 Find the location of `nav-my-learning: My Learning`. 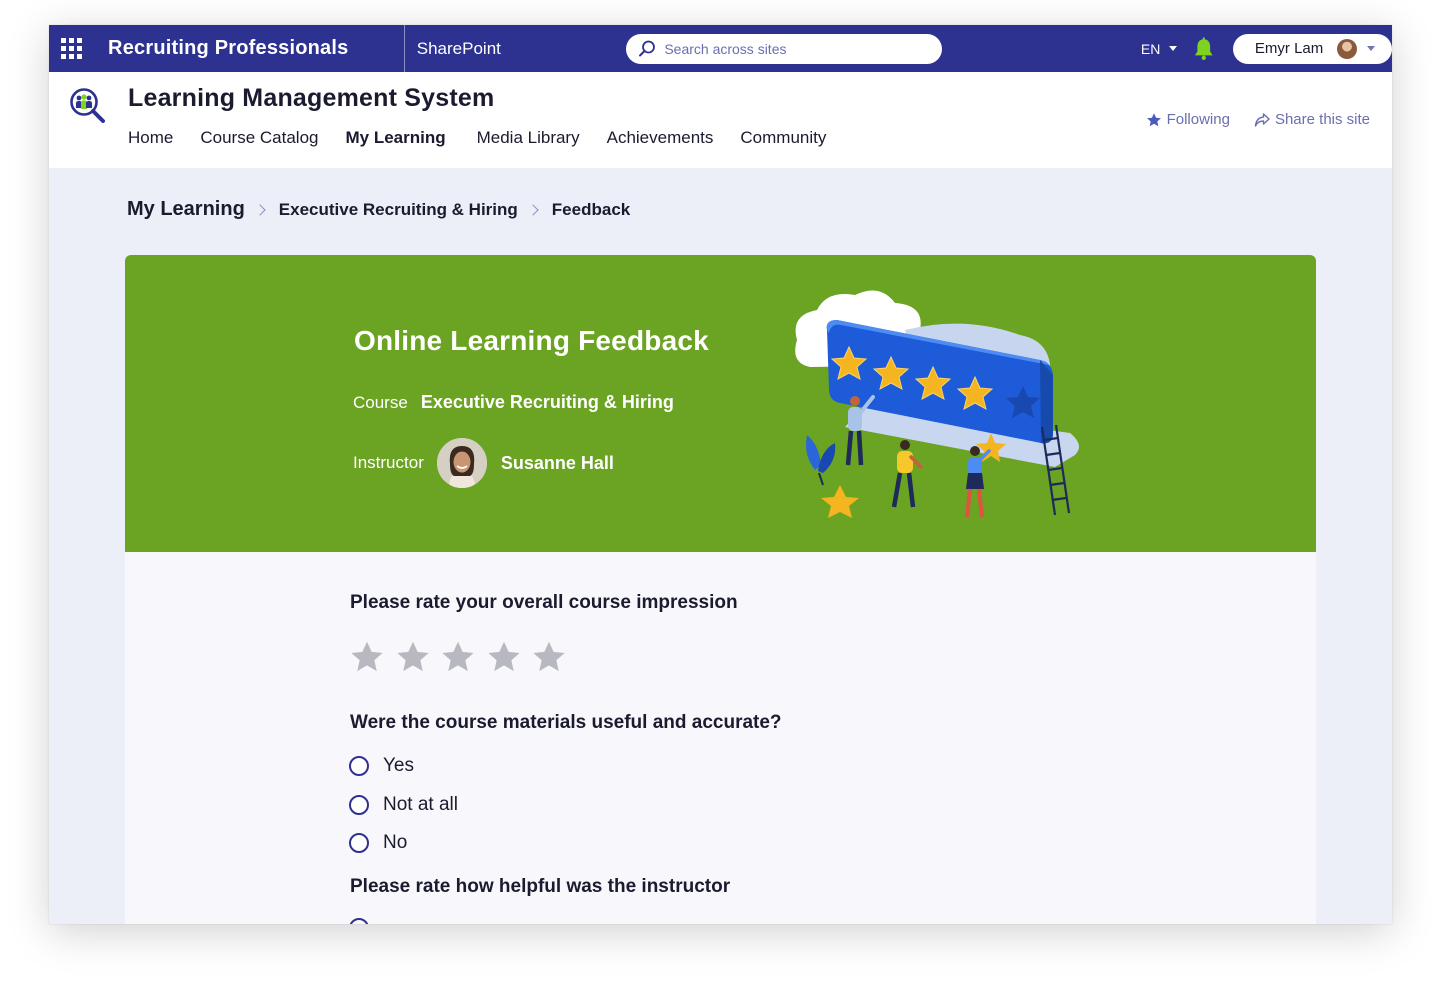

nav-my-learning: My Learning is located at coordinates (395, 138).